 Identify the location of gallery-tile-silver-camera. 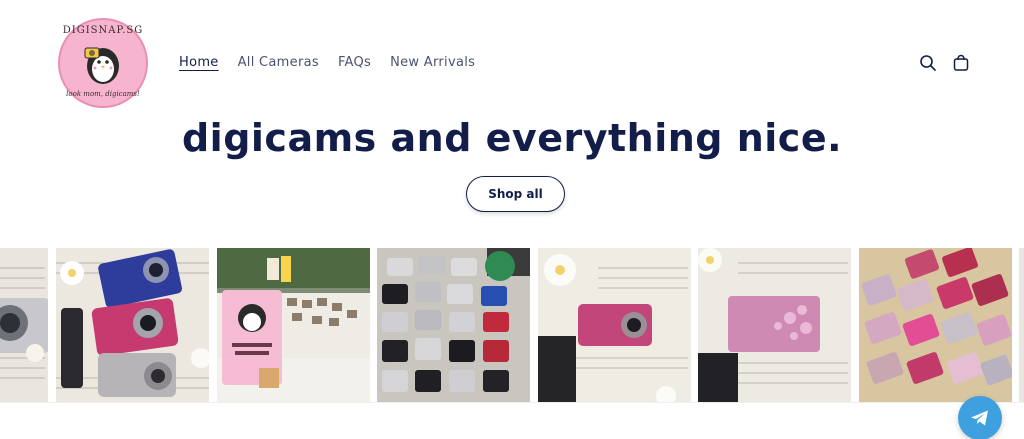
(24, 325).